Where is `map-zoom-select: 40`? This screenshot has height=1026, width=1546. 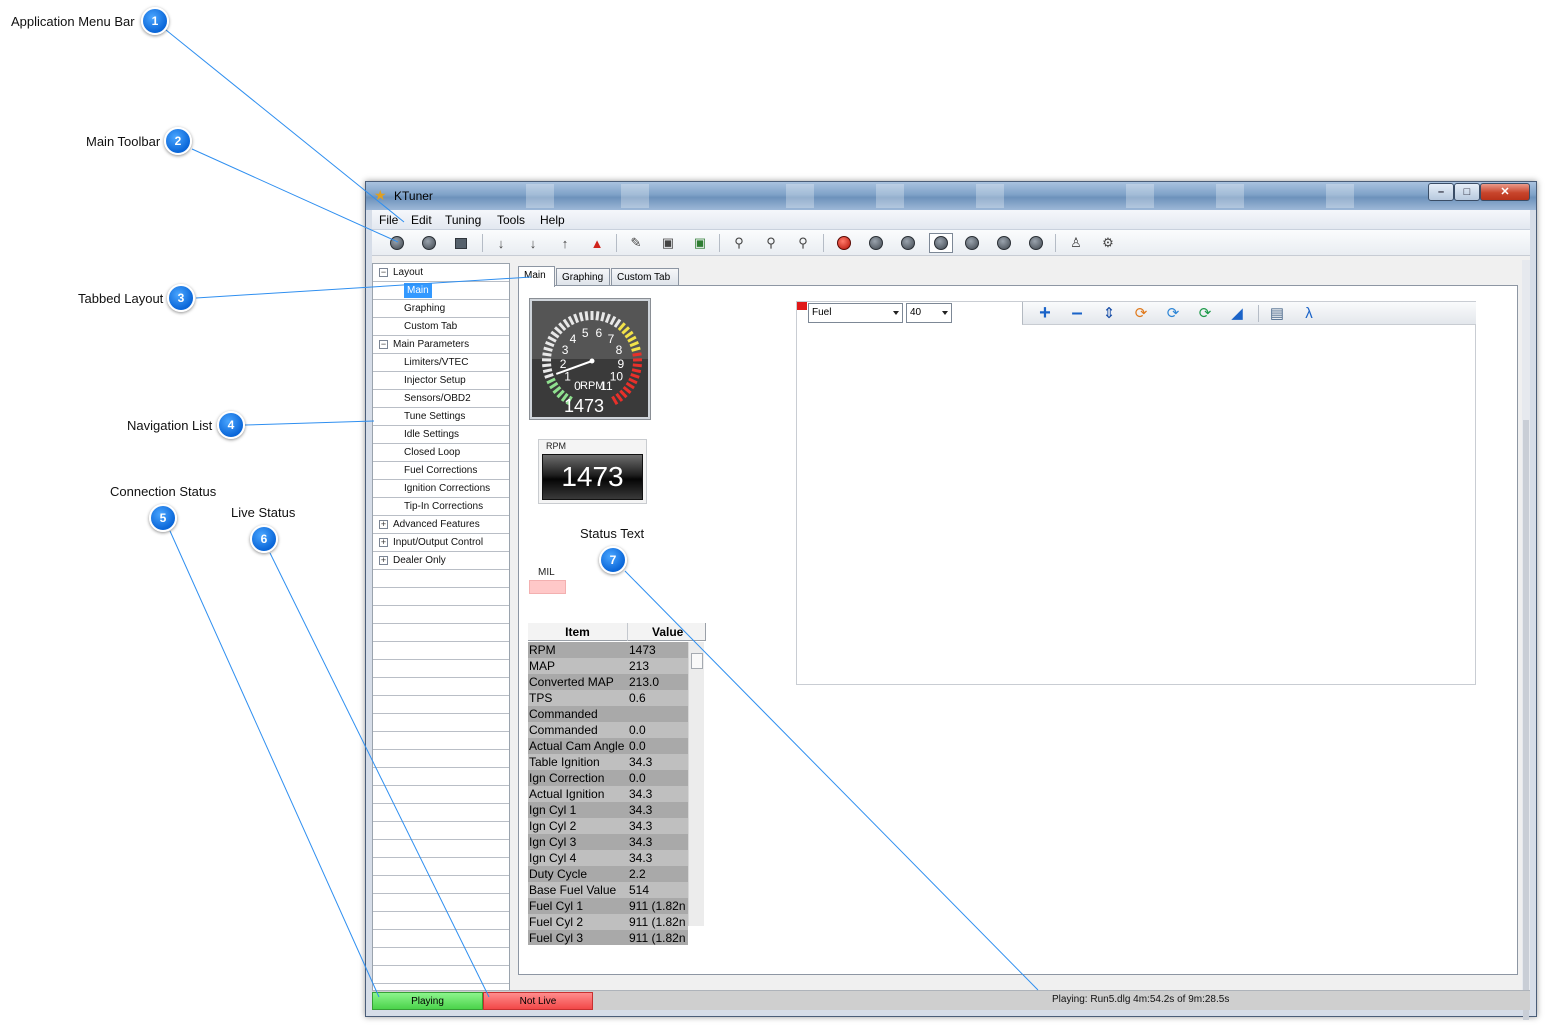 map-zoom-select: 40 is located at coordinates (929, 313).